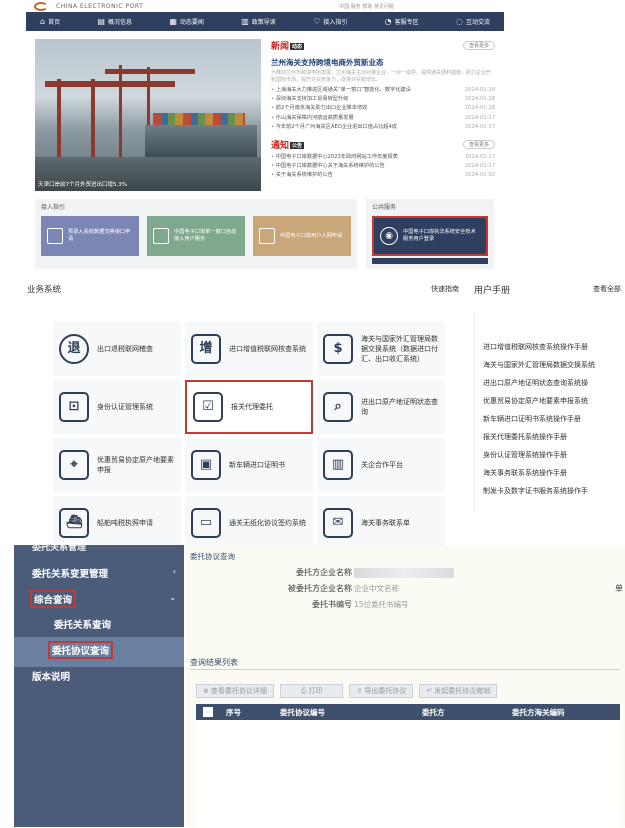 This screenshot has width=625, height=828. What do you see at coordinates (70, 573) in the screenshot?
I see `sidebar-item-change-management: 委托关系变更管理` at bounding box center [70, 573].